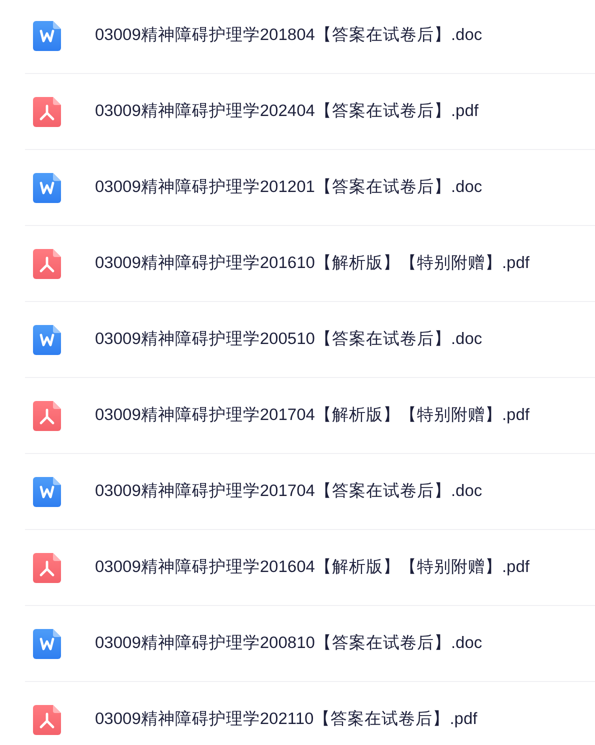  What do you see at coordinates (288, 339) in the screenshot?
I see `file-name-link: 03009精神障碍护理学200510【答案在试卷后】.doc` at bounding box center [288, 339].